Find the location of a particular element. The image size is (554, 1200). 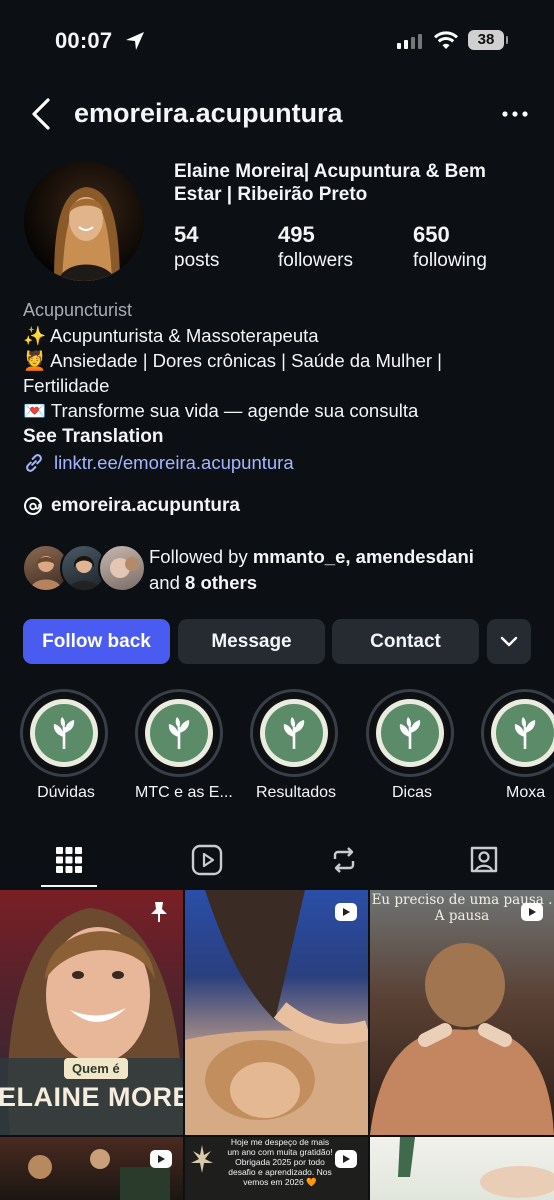

posts-count-label: posts is located at coordinates (197, 260).